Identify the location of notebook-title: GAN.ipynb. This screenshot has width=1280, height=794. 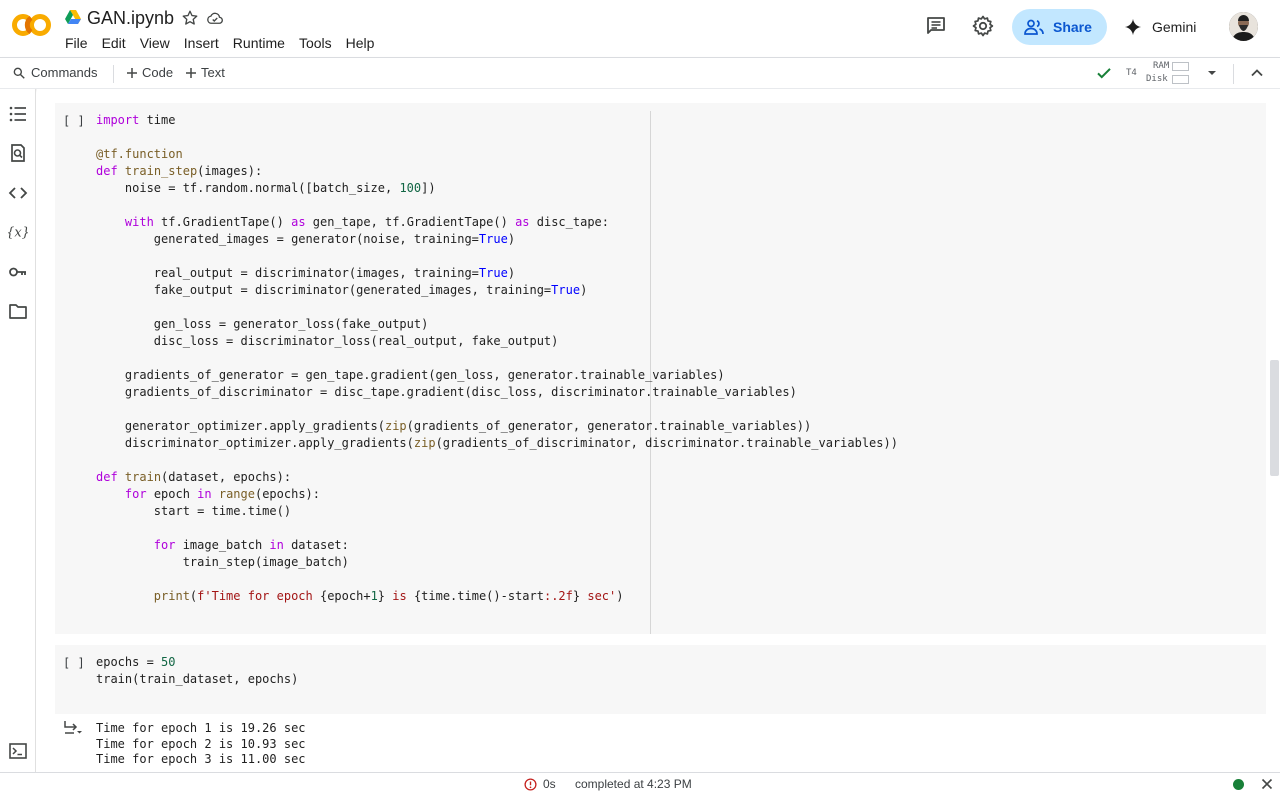
(130, 18).